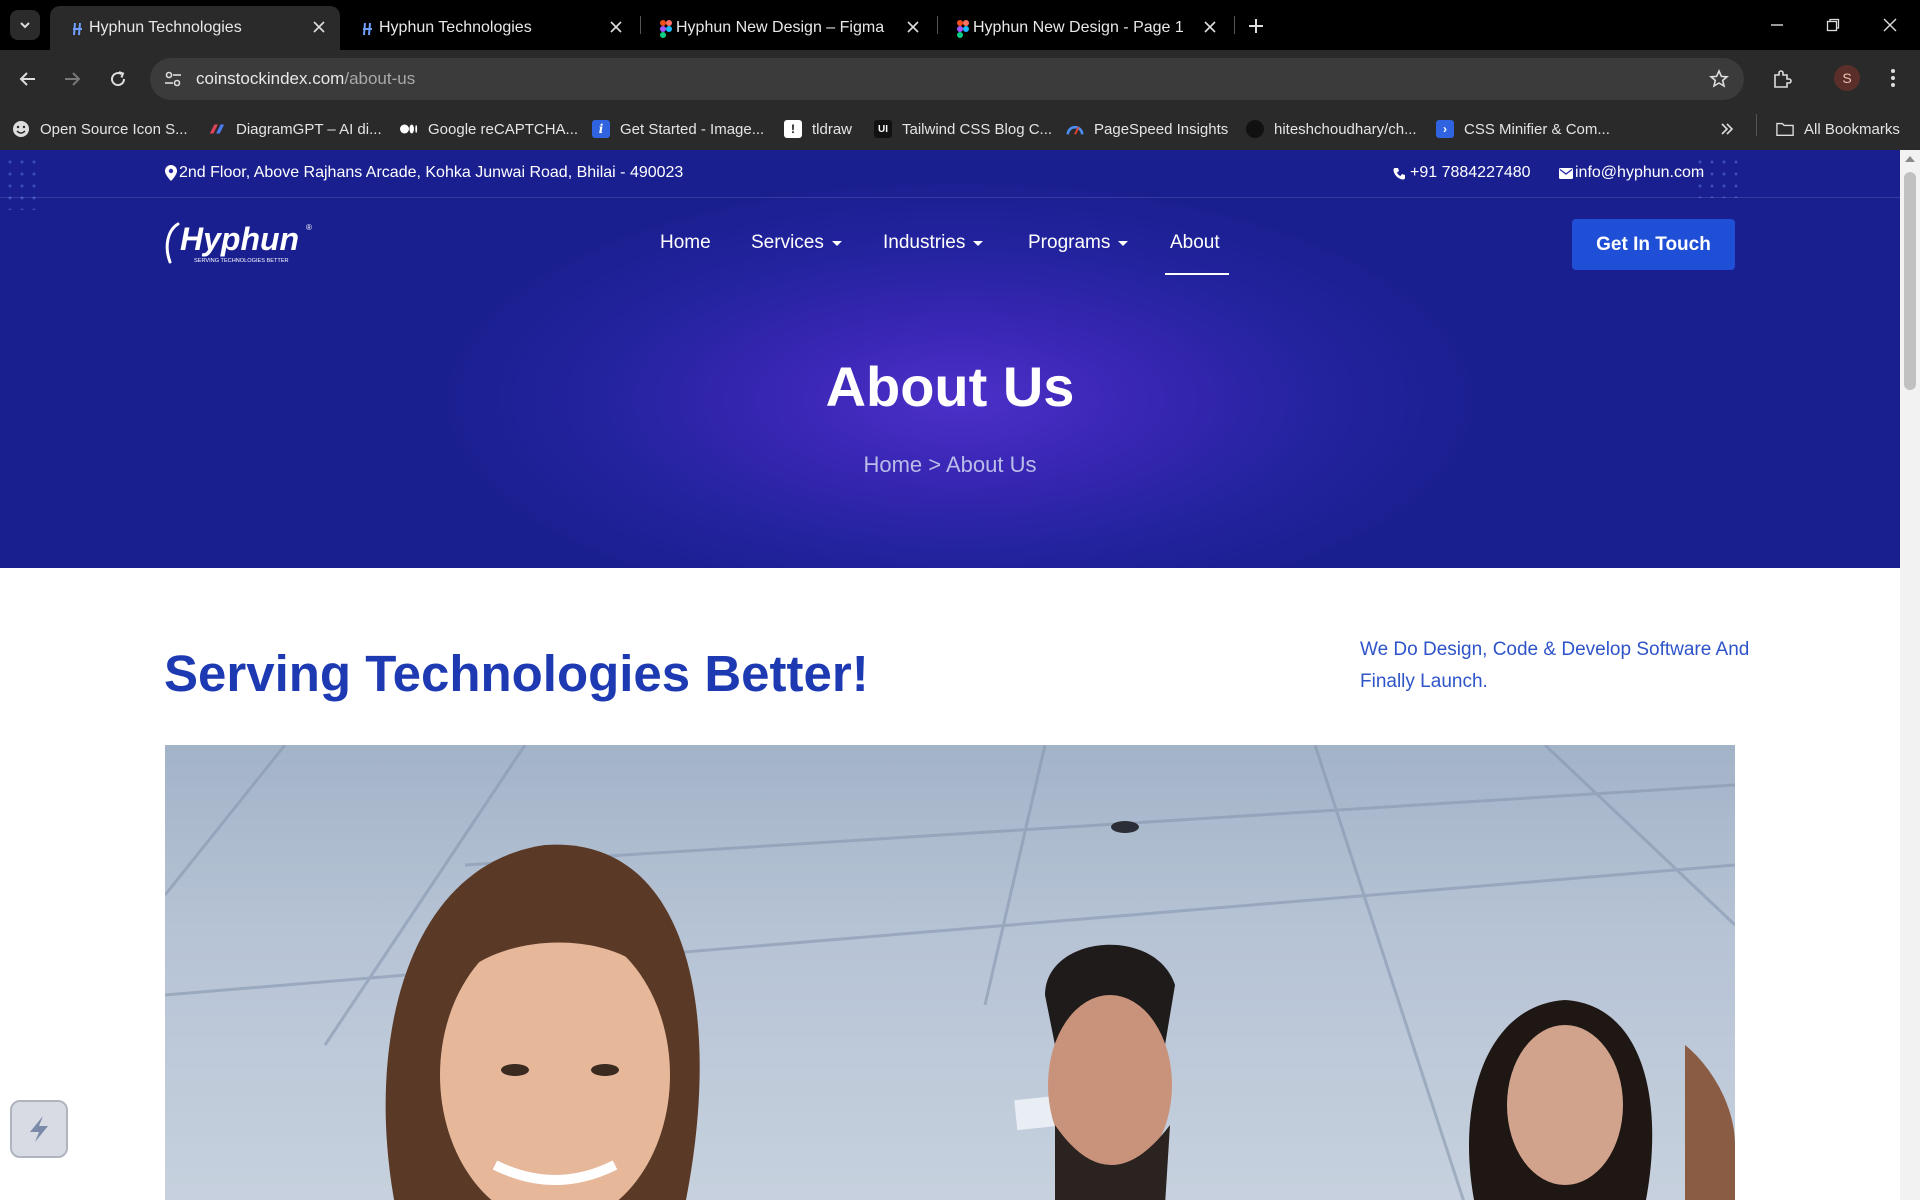 The height and width of the screenshot is (1200, 1920). I want to click on url-domain: coinstockindex.com, so click(270, 78).